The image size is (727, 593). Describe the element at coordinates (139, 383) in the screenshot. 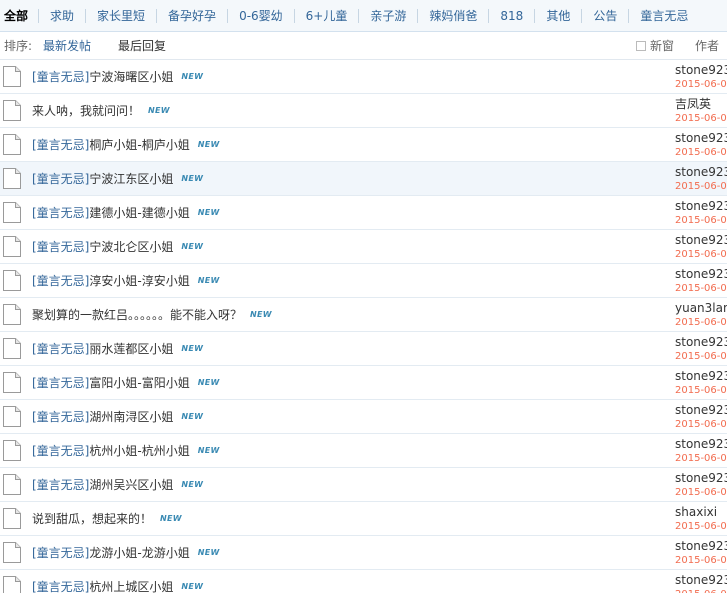

I see `thread-subject-link: 富阳小姐-富阳小姐` at that location.